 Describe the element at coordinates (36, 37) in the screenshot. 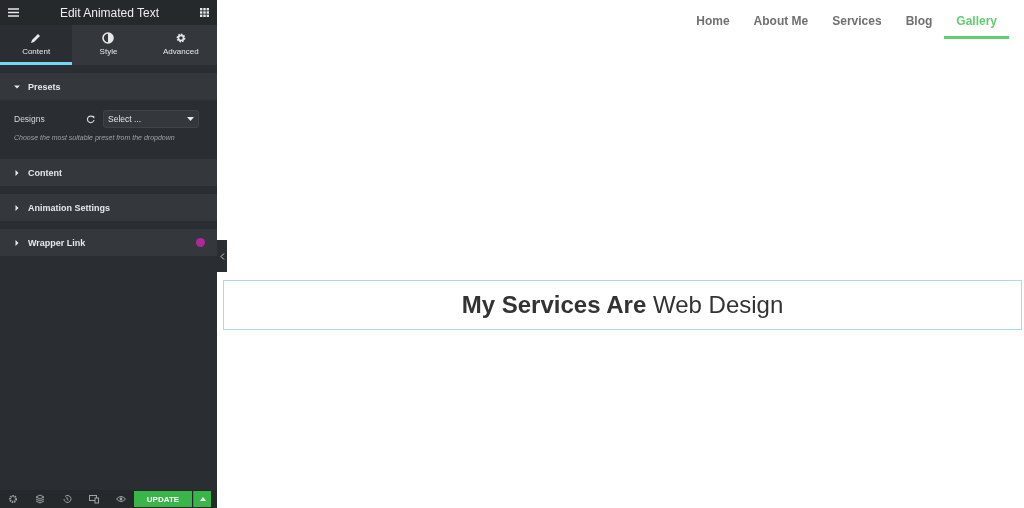

I see `pencil-icon` at that location.